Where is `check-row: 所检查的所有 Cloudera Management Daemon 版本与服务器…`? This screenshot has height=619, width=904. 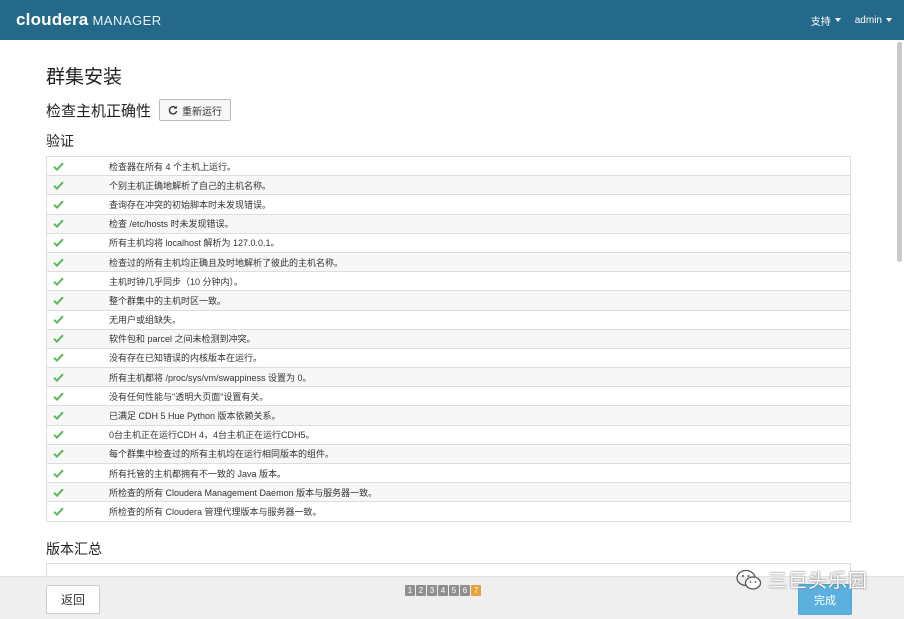
check-row: 所检查的所有 Cloudera Management Daemon 版本与服务器… is located at coordinates (448, 493).